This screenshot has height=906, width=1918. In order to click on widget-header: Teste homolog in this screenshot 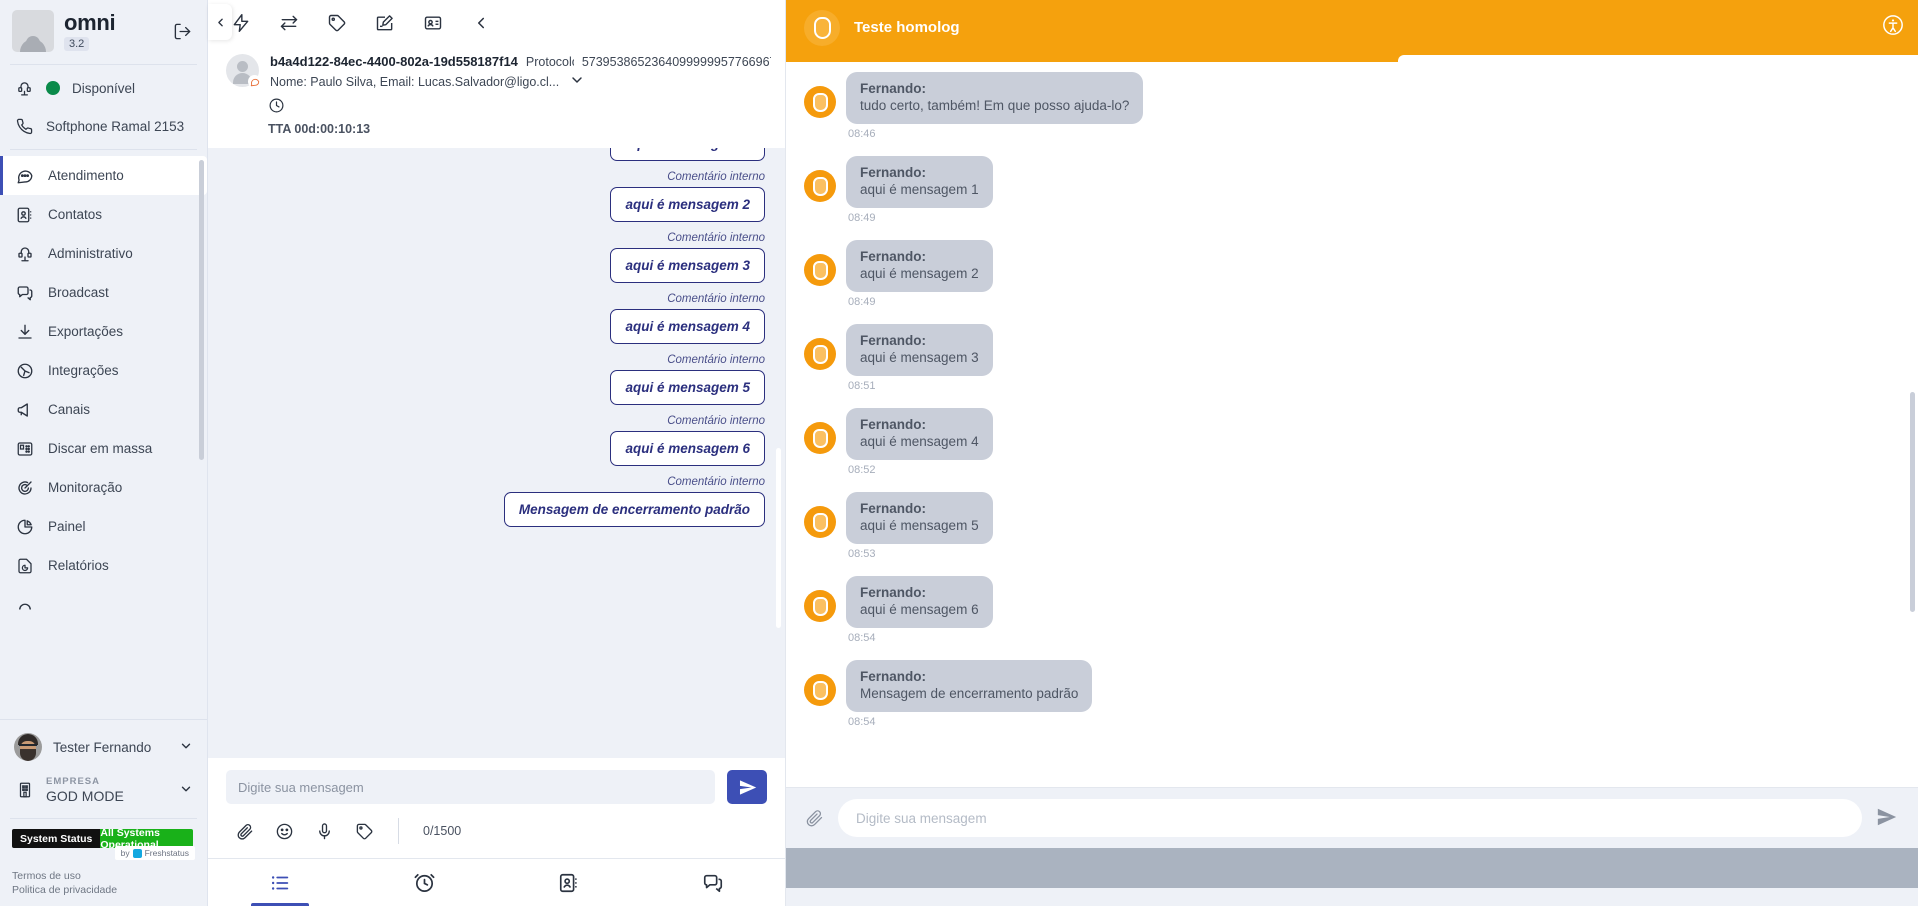, I will do `click(1352, 27)`.